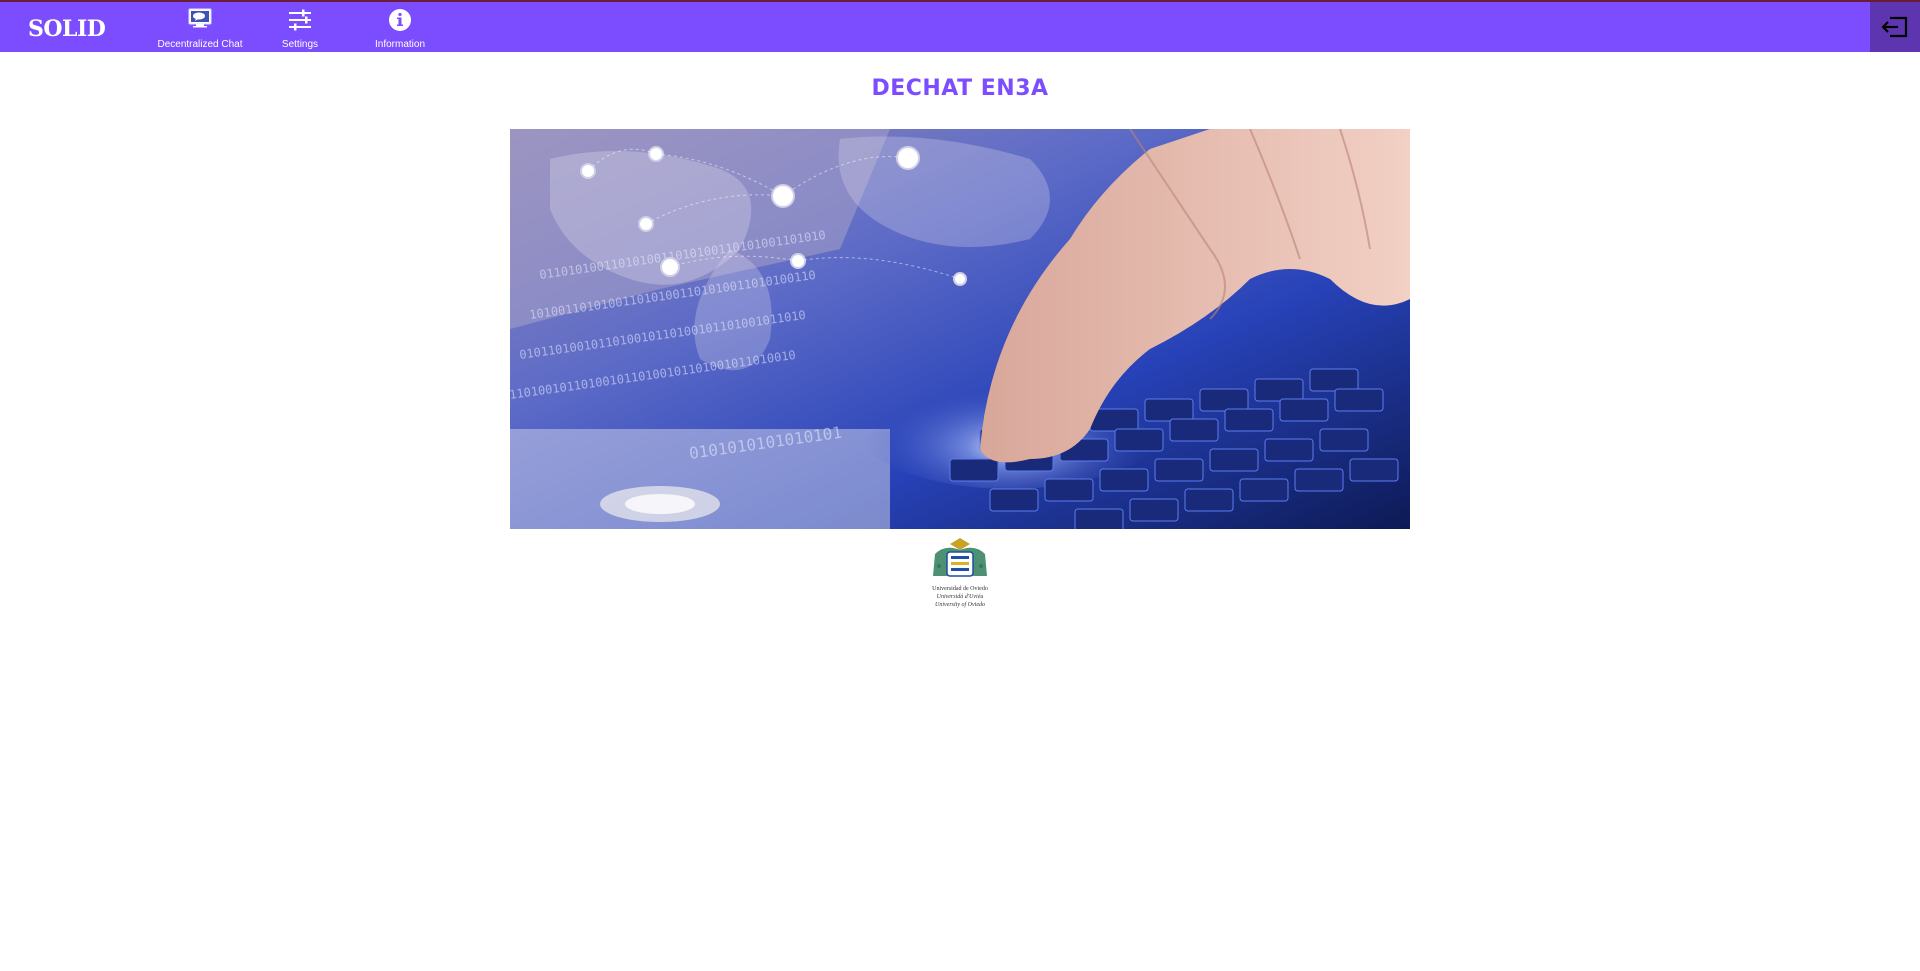 The width and height of the screenshot is (1920, 971). Describe the element at coordinates (960, 597) in the screenshot. I see `logo-caption-ast: Universidá d'Uviéu` at that location.